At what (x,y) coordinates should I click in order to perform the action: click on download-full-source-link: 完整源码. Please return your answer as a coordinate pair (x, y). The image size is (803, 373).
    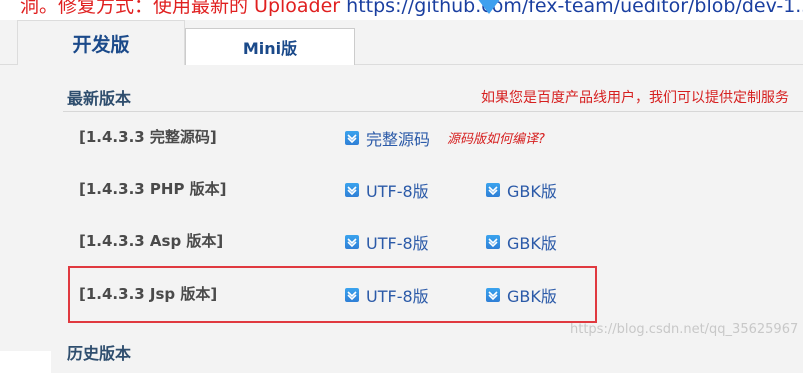
    Looking at the image, I should click on (387, 138).